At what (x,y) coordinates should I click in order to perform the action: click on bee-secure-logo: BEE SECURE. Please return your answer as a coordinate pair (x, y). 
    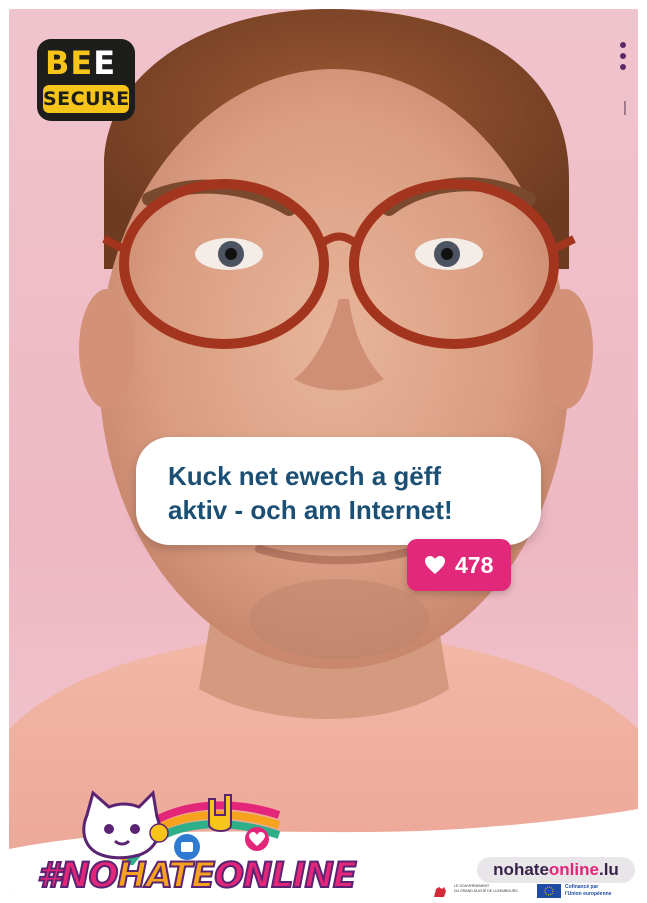
    Looking at the image, I should click on (86, 80).